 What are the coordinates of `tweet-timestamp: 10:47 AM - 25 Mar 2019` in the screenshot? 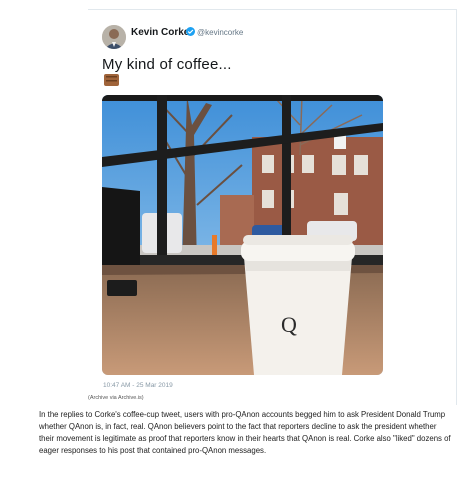 It's located at (138, 385).